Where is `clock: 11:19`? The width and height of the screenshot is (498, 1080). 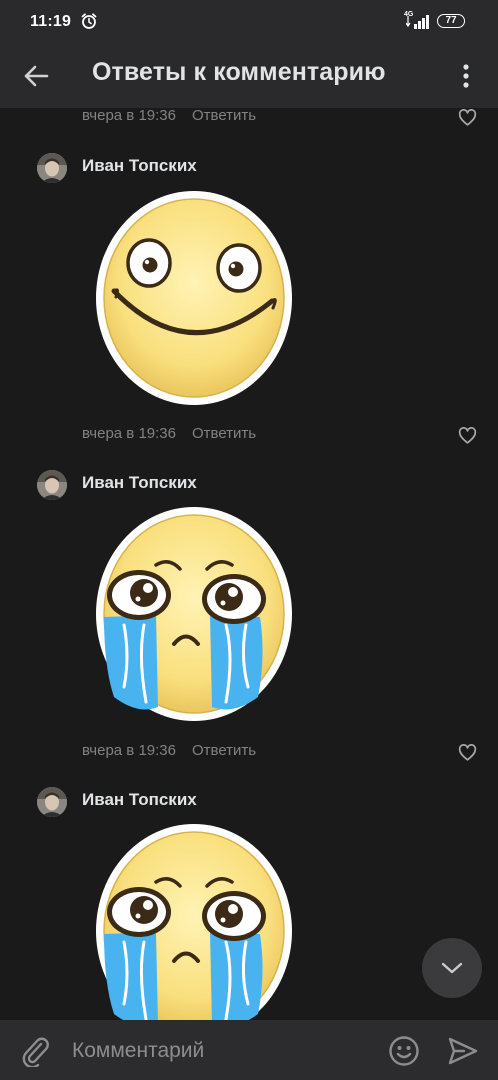
clock: 11:19 is located at coordinates (51, 21).